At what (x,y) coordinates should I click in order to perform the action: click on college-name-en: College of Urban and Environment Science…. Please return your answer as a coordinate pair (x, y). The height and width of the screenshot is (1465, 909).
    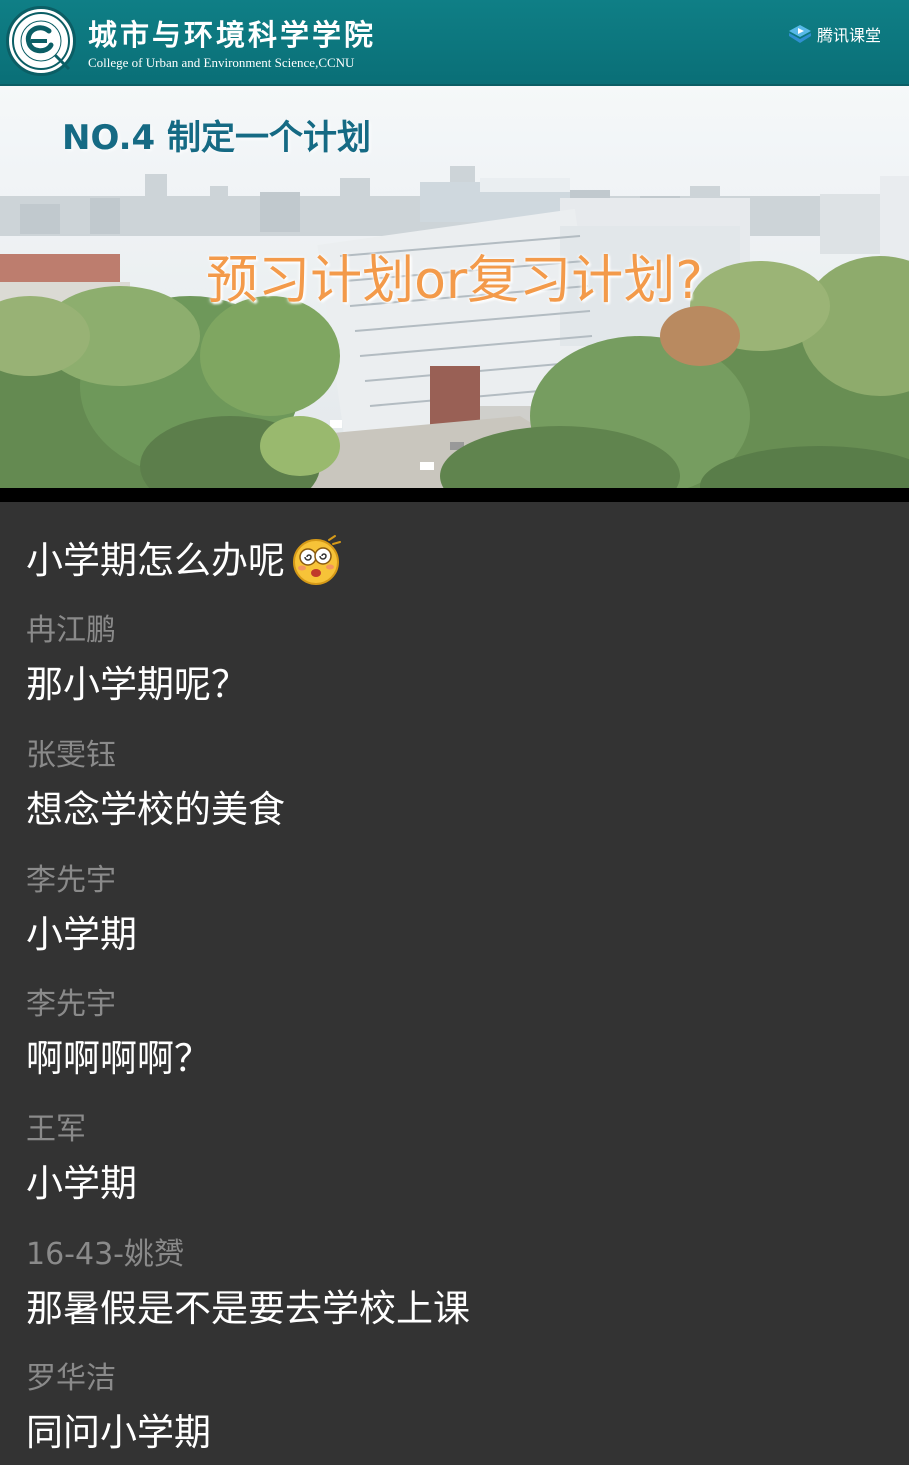
    Looking at the image, I should click on (221, 62).